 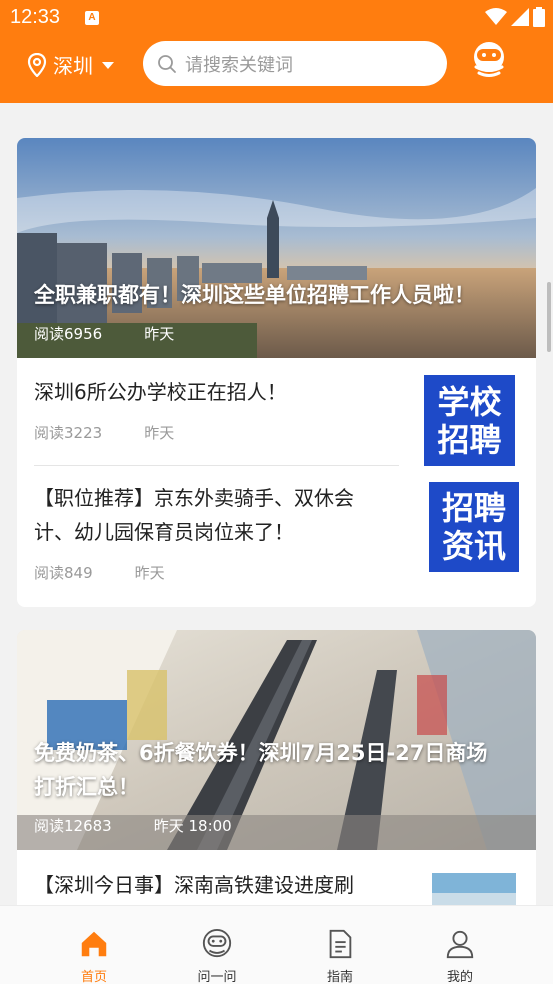 I want to click on item-thumbnail, so click(x=474, y=889).